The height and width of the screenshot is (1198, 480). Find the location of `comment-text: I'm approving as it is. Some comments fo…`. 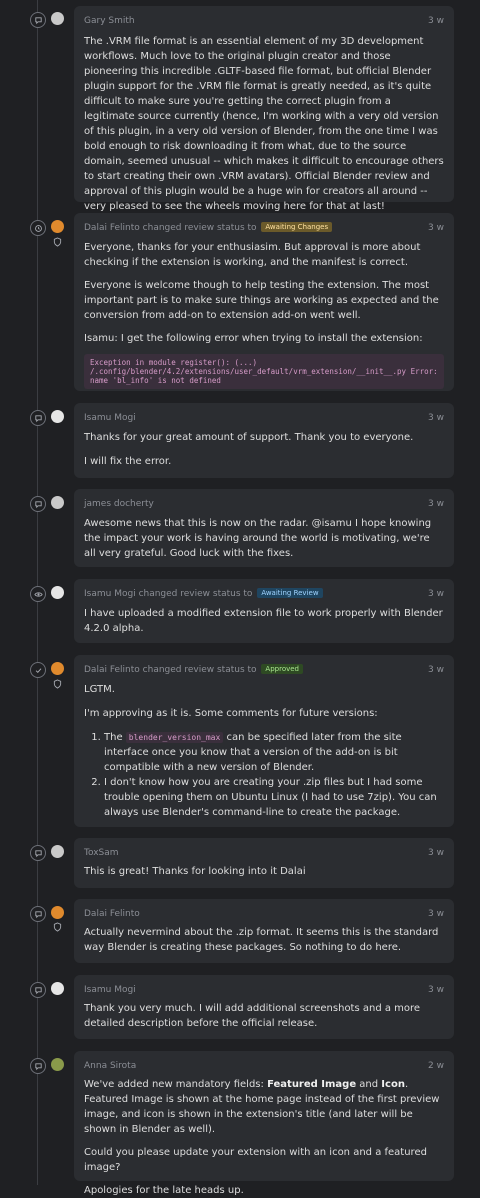

comment-text: I'm approving as it is. Some comments fo… is located at coordinates (231, 713).